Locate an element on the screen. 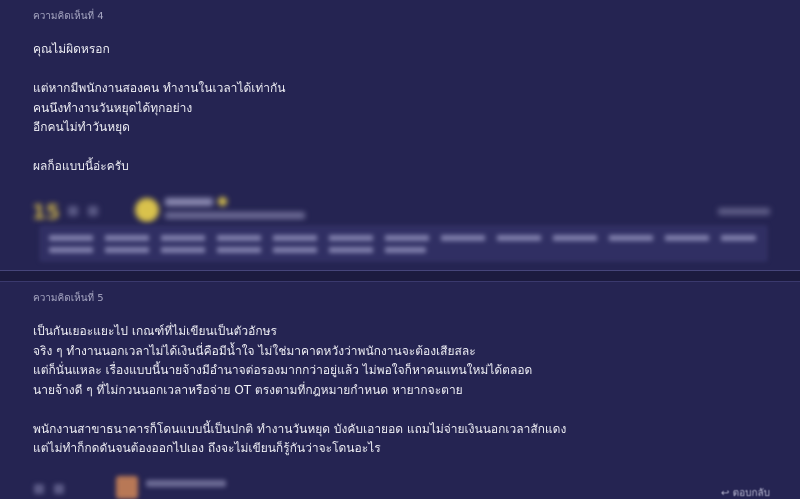  member-badge-icon is located at coordinates (222, 201).